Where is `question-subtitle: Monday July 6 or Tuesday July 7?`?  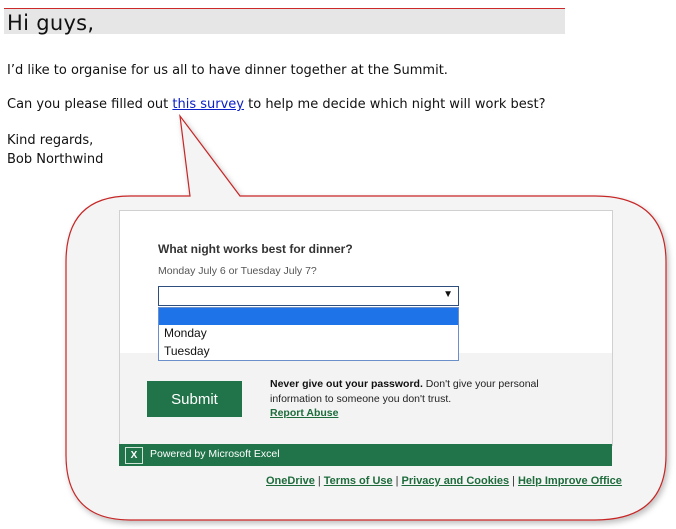
question-subtitle: Monday July 6 or Tuesday July 7? is located at coordinates (237, 271).